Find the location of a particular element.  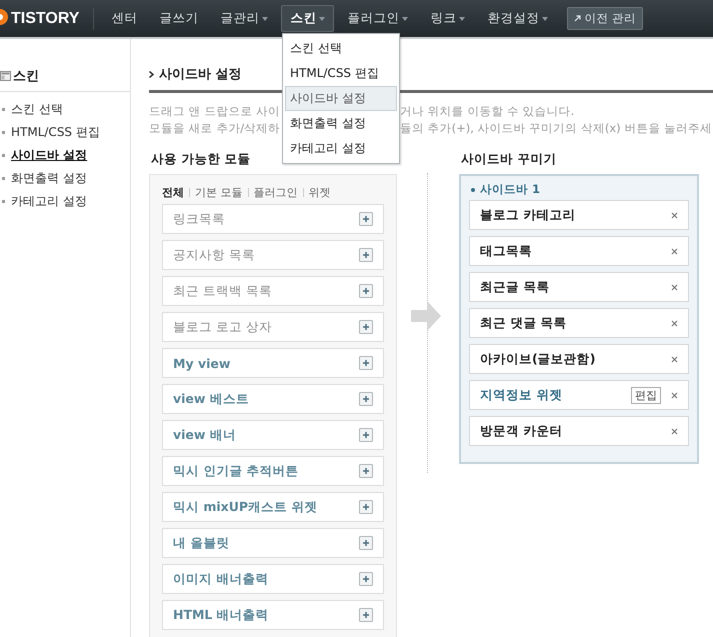

module-item: My view is located at coordinates (273, 363).